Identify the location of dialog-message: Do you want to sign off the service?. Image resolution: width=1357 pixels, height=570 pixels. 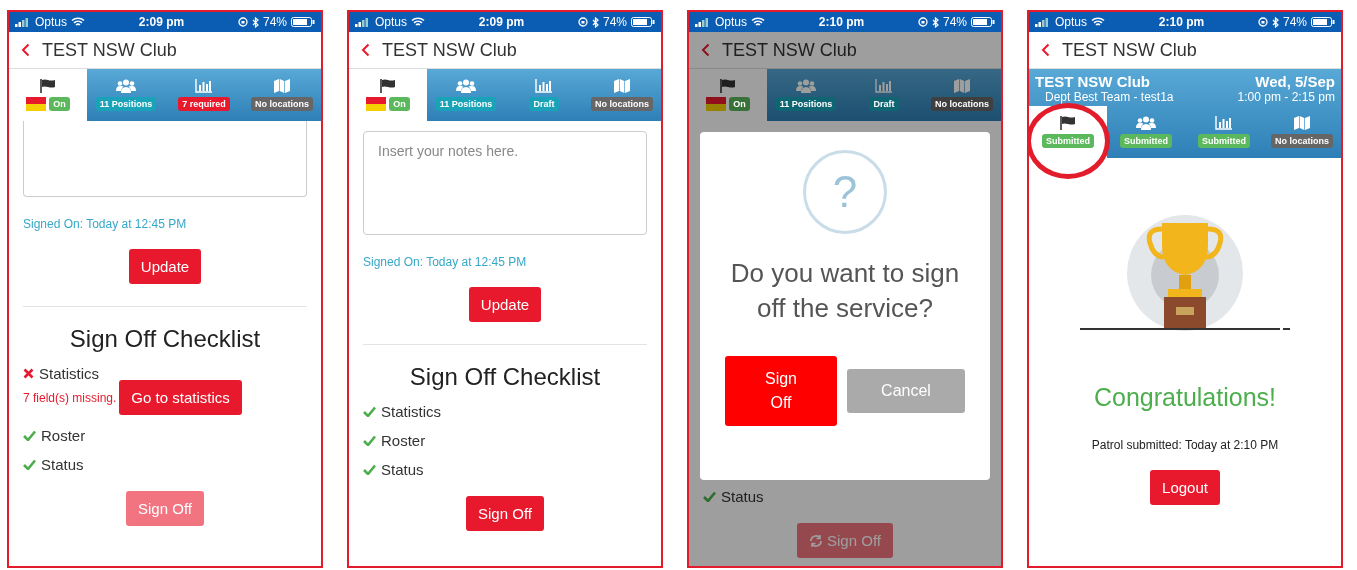
(845, 291).